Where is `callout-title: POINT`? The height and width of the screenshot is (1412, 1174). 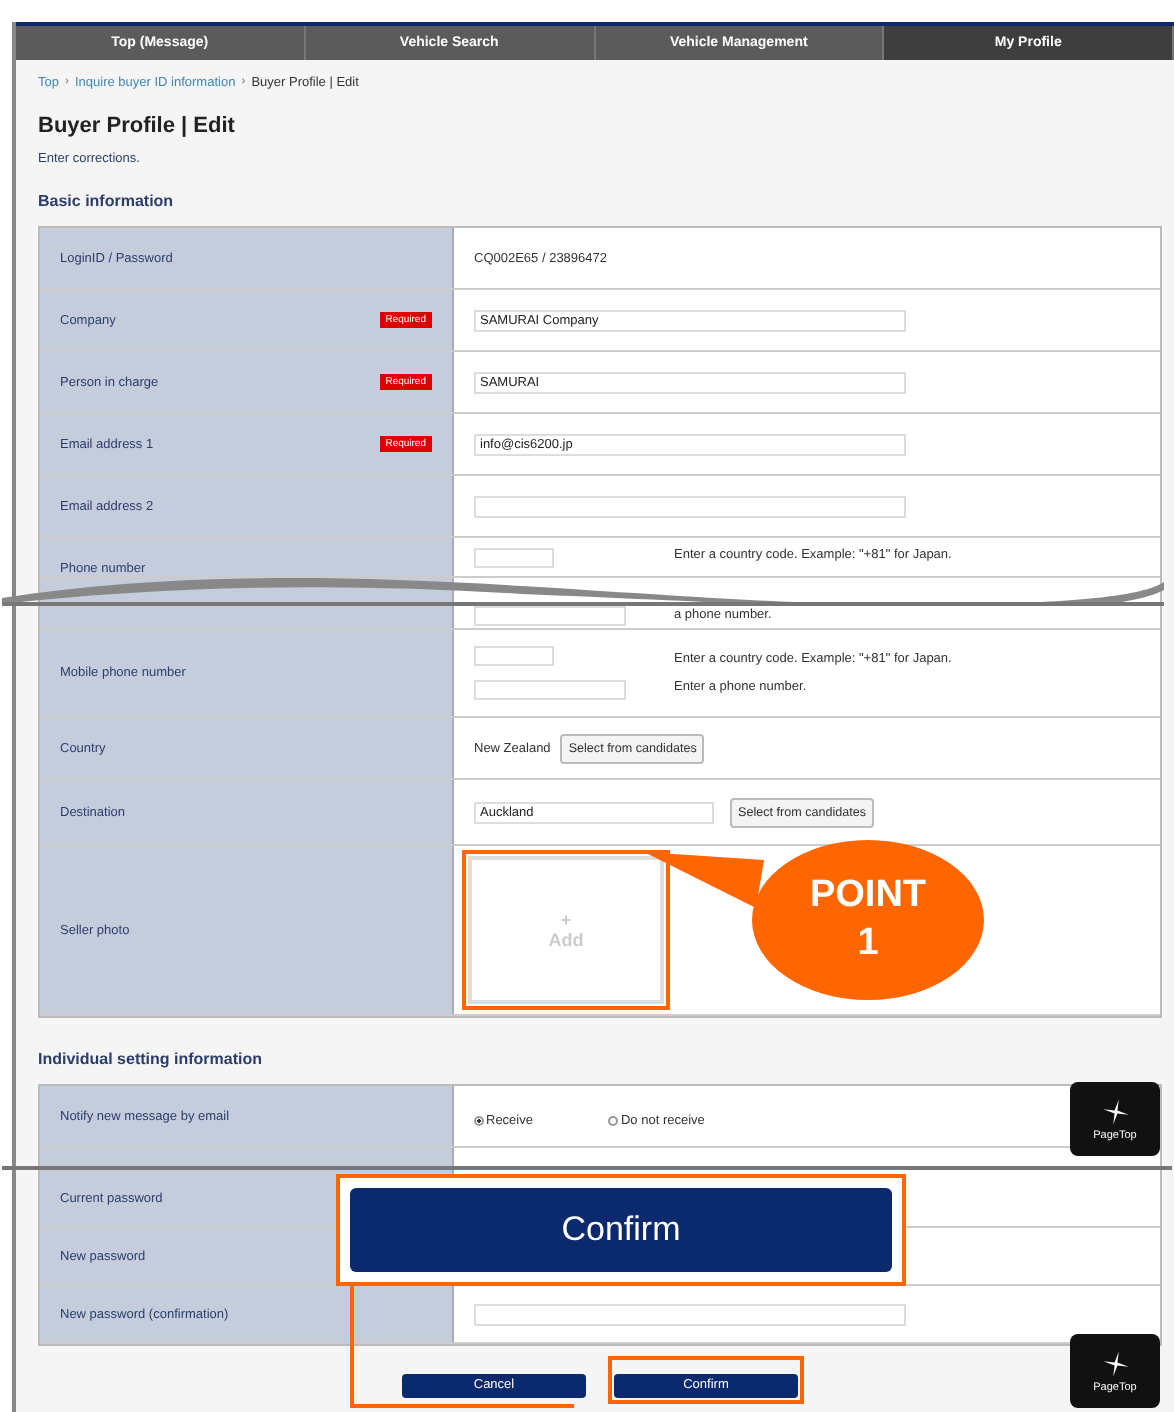
callout-title: POINT is located at coordinates (868, 896).